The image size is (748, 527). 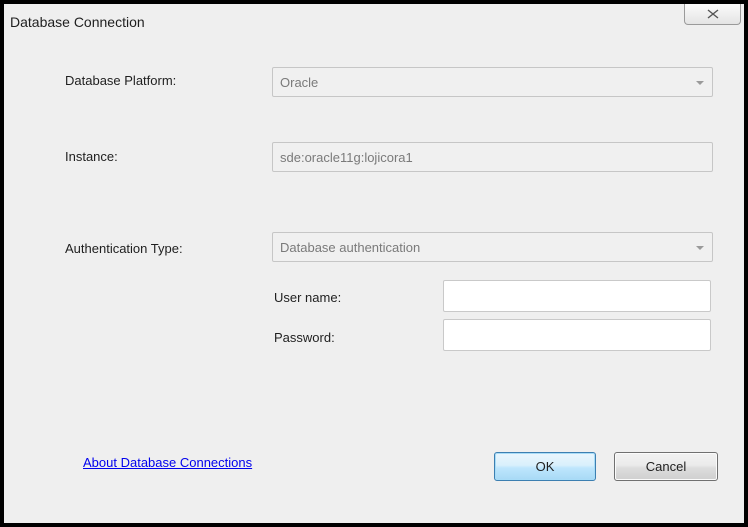 What do you see at coordinates (167, 462) in the screenshot?
I see `about-database-connections-link: About Database Connections` at bounding box center [167, 462].